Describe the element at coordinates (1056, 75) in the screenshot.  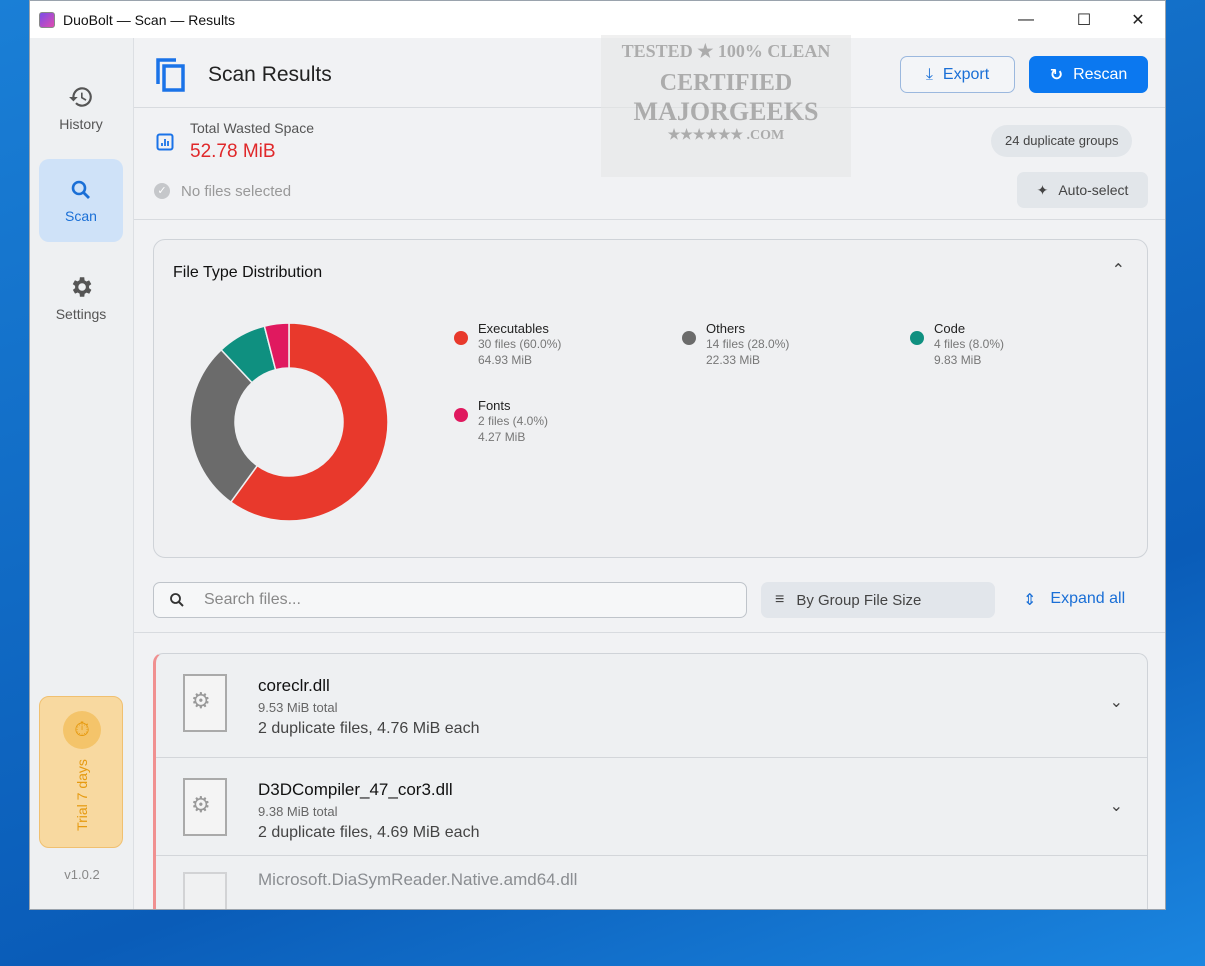
I see `refresh-icon: ↻` at that location.